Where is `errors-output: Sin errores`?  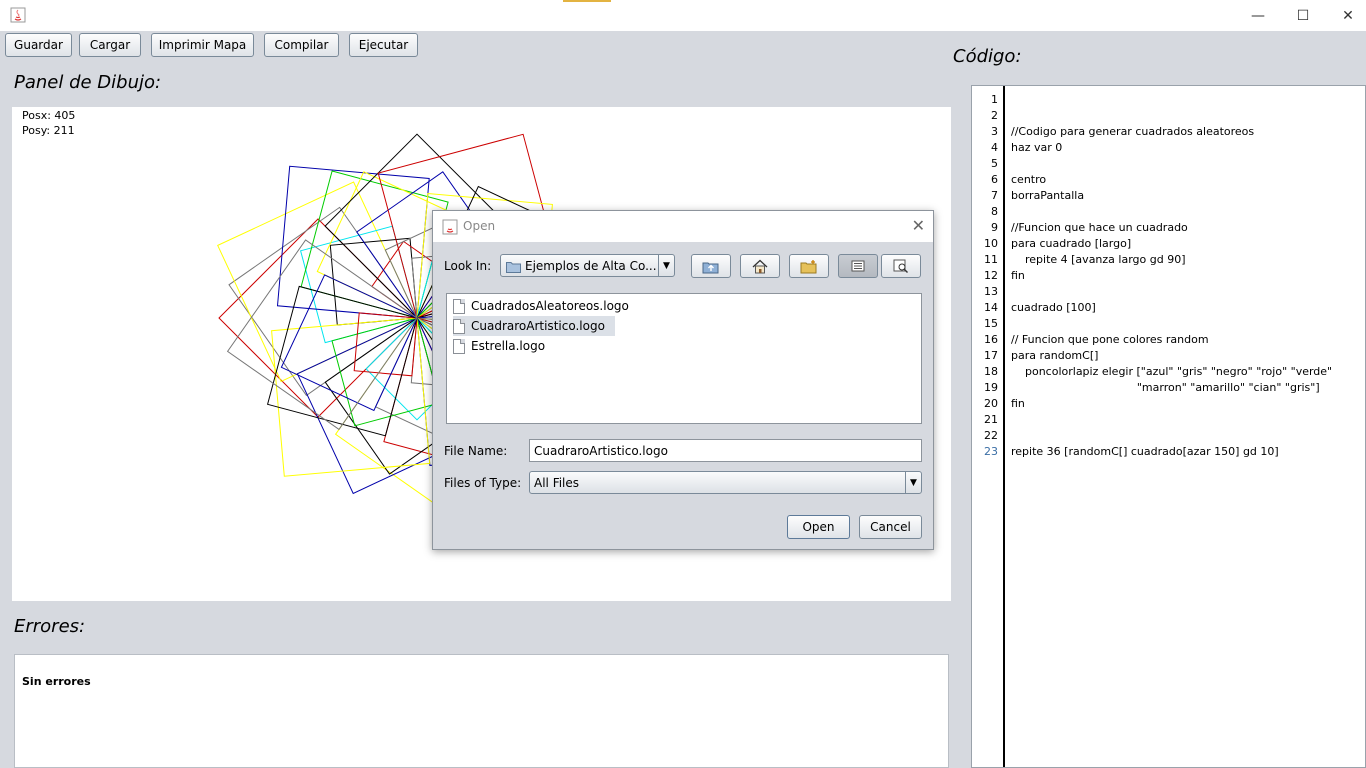
errors-output: Sin errores is located at coordinates (481, 711).